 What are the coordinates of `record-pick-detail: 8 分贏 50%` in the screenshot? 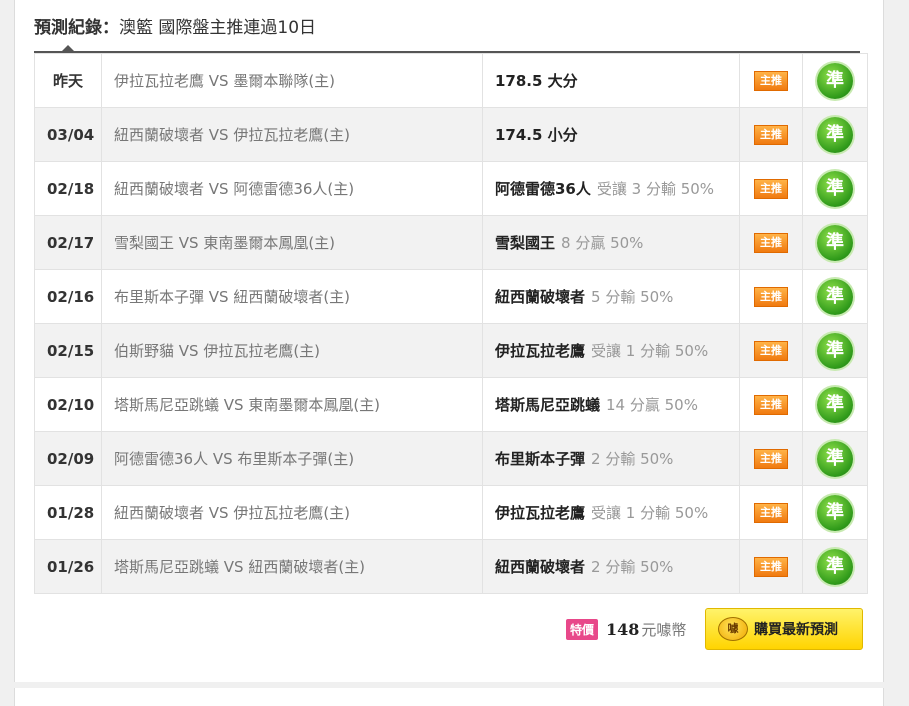 It's located at (602, 243).